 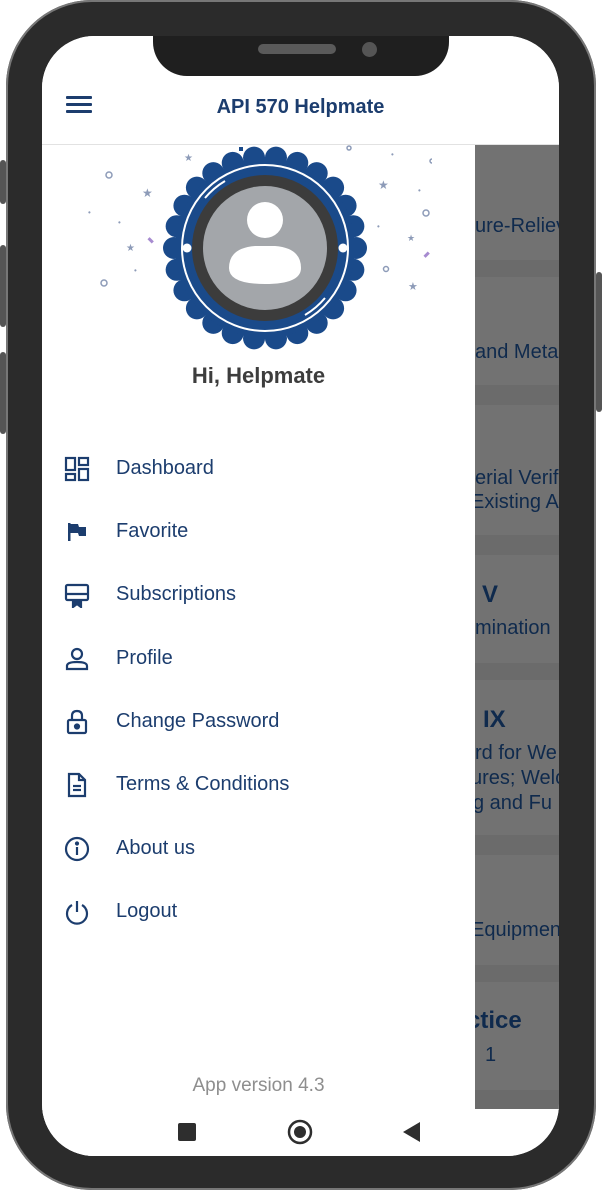 I want to click on nav-item-dashboard: Dashboard, so click(x=258, y=469).